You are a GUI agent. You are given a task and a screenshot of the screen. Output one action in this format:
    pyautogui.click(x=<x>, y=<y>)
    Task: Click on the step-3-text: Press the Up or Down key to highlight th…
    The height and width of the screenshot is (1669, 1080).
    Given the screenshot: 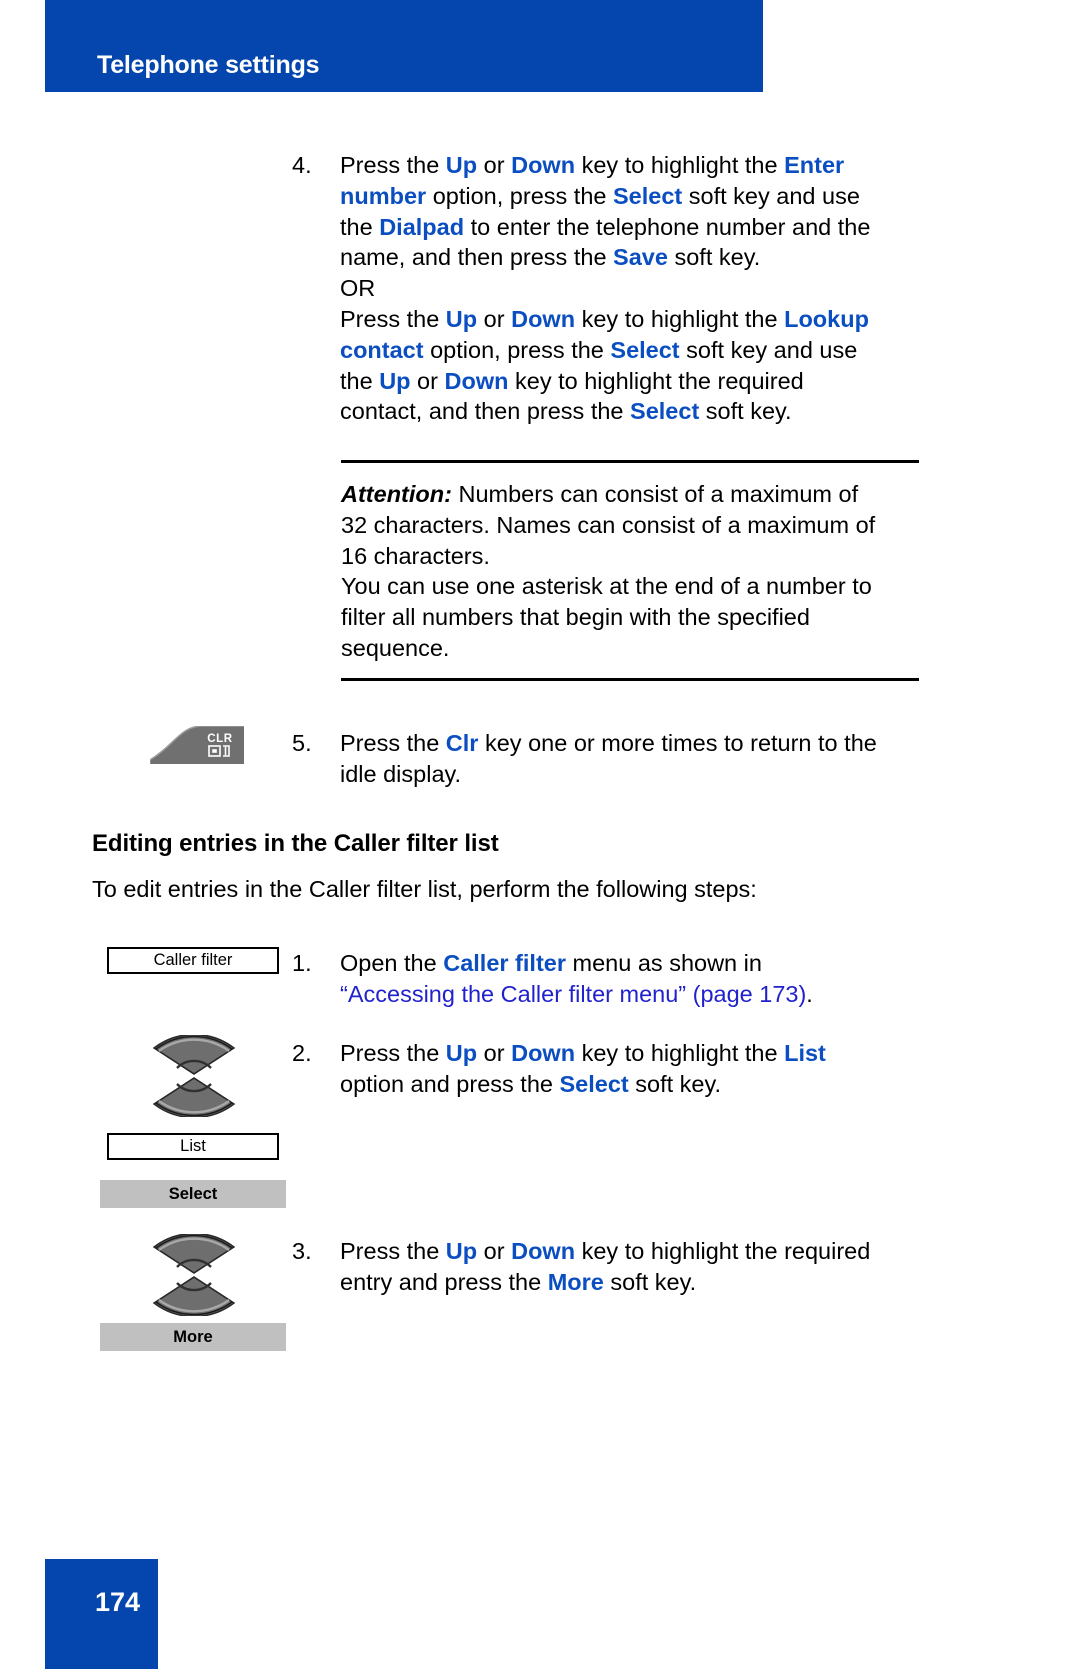 What is the action you would take?
    pyautogui.click(x=605, y=1267)
    